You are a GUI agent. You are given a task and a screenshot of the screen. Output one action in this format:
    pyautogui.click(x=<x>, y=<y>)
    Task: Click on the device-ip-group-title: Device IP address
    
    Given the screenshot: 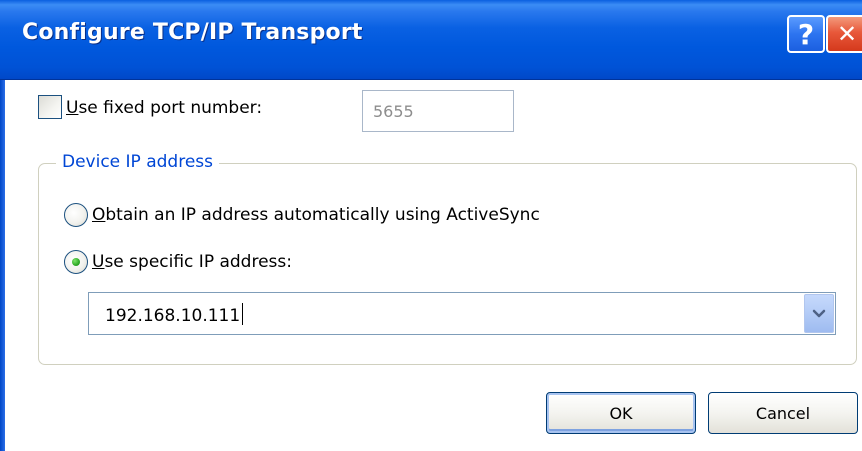 What is the action you would take?
    pyautogui.click(x=137, y=162)
    